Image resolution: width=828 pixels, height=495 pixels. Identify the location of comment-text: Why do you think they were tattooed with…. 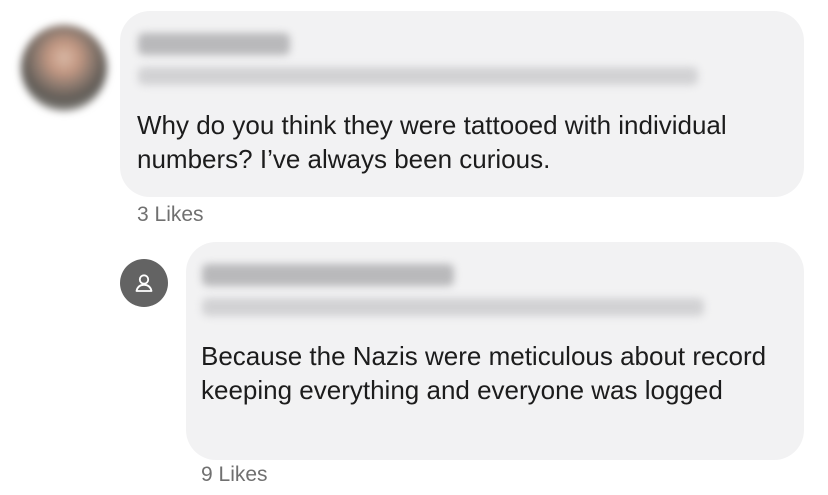
(432, 142).